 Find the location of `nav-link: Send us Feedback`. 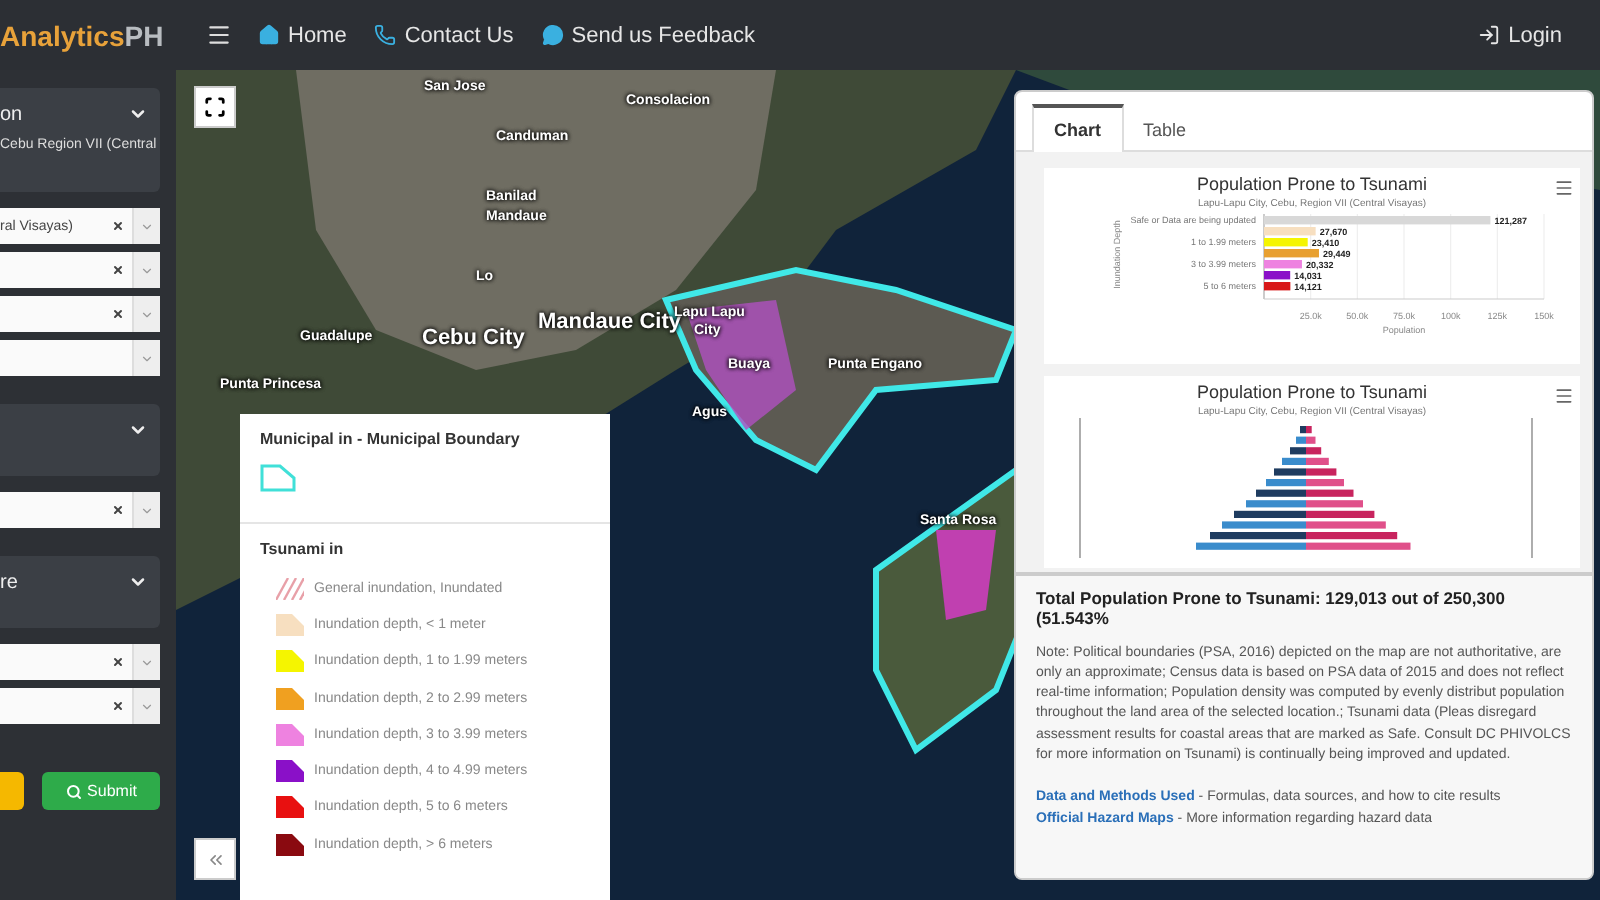

nav-link: Send us Feedback is located at coordinates (648, 35).